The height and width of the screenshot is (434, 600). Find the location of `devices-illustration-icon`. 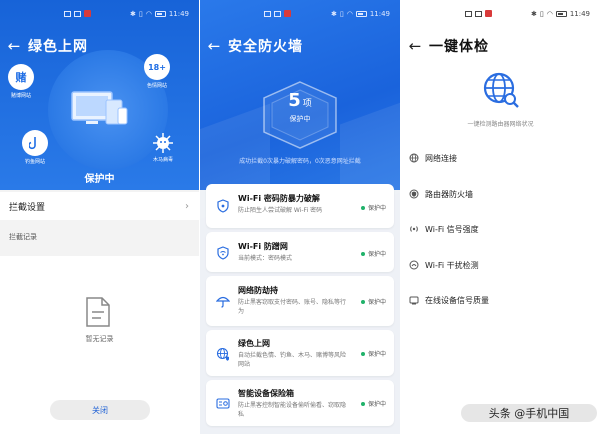

devices-illustration-icon is located at coordinates (99, 109).